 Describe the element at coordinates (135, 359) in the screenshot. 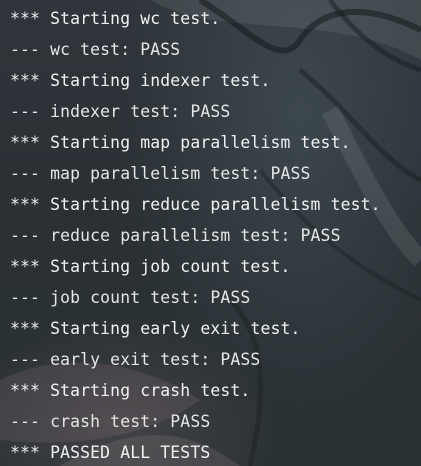

I see `output-line: --- early exit test: PASS` at that location.